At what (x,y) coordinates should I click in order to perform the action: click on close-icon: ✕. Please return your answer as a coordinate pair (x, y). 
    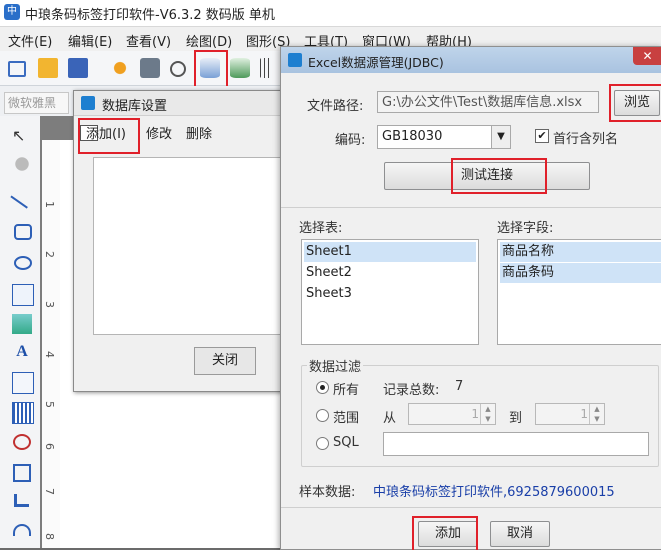
    Looking at the image, I should click on (647, 56).